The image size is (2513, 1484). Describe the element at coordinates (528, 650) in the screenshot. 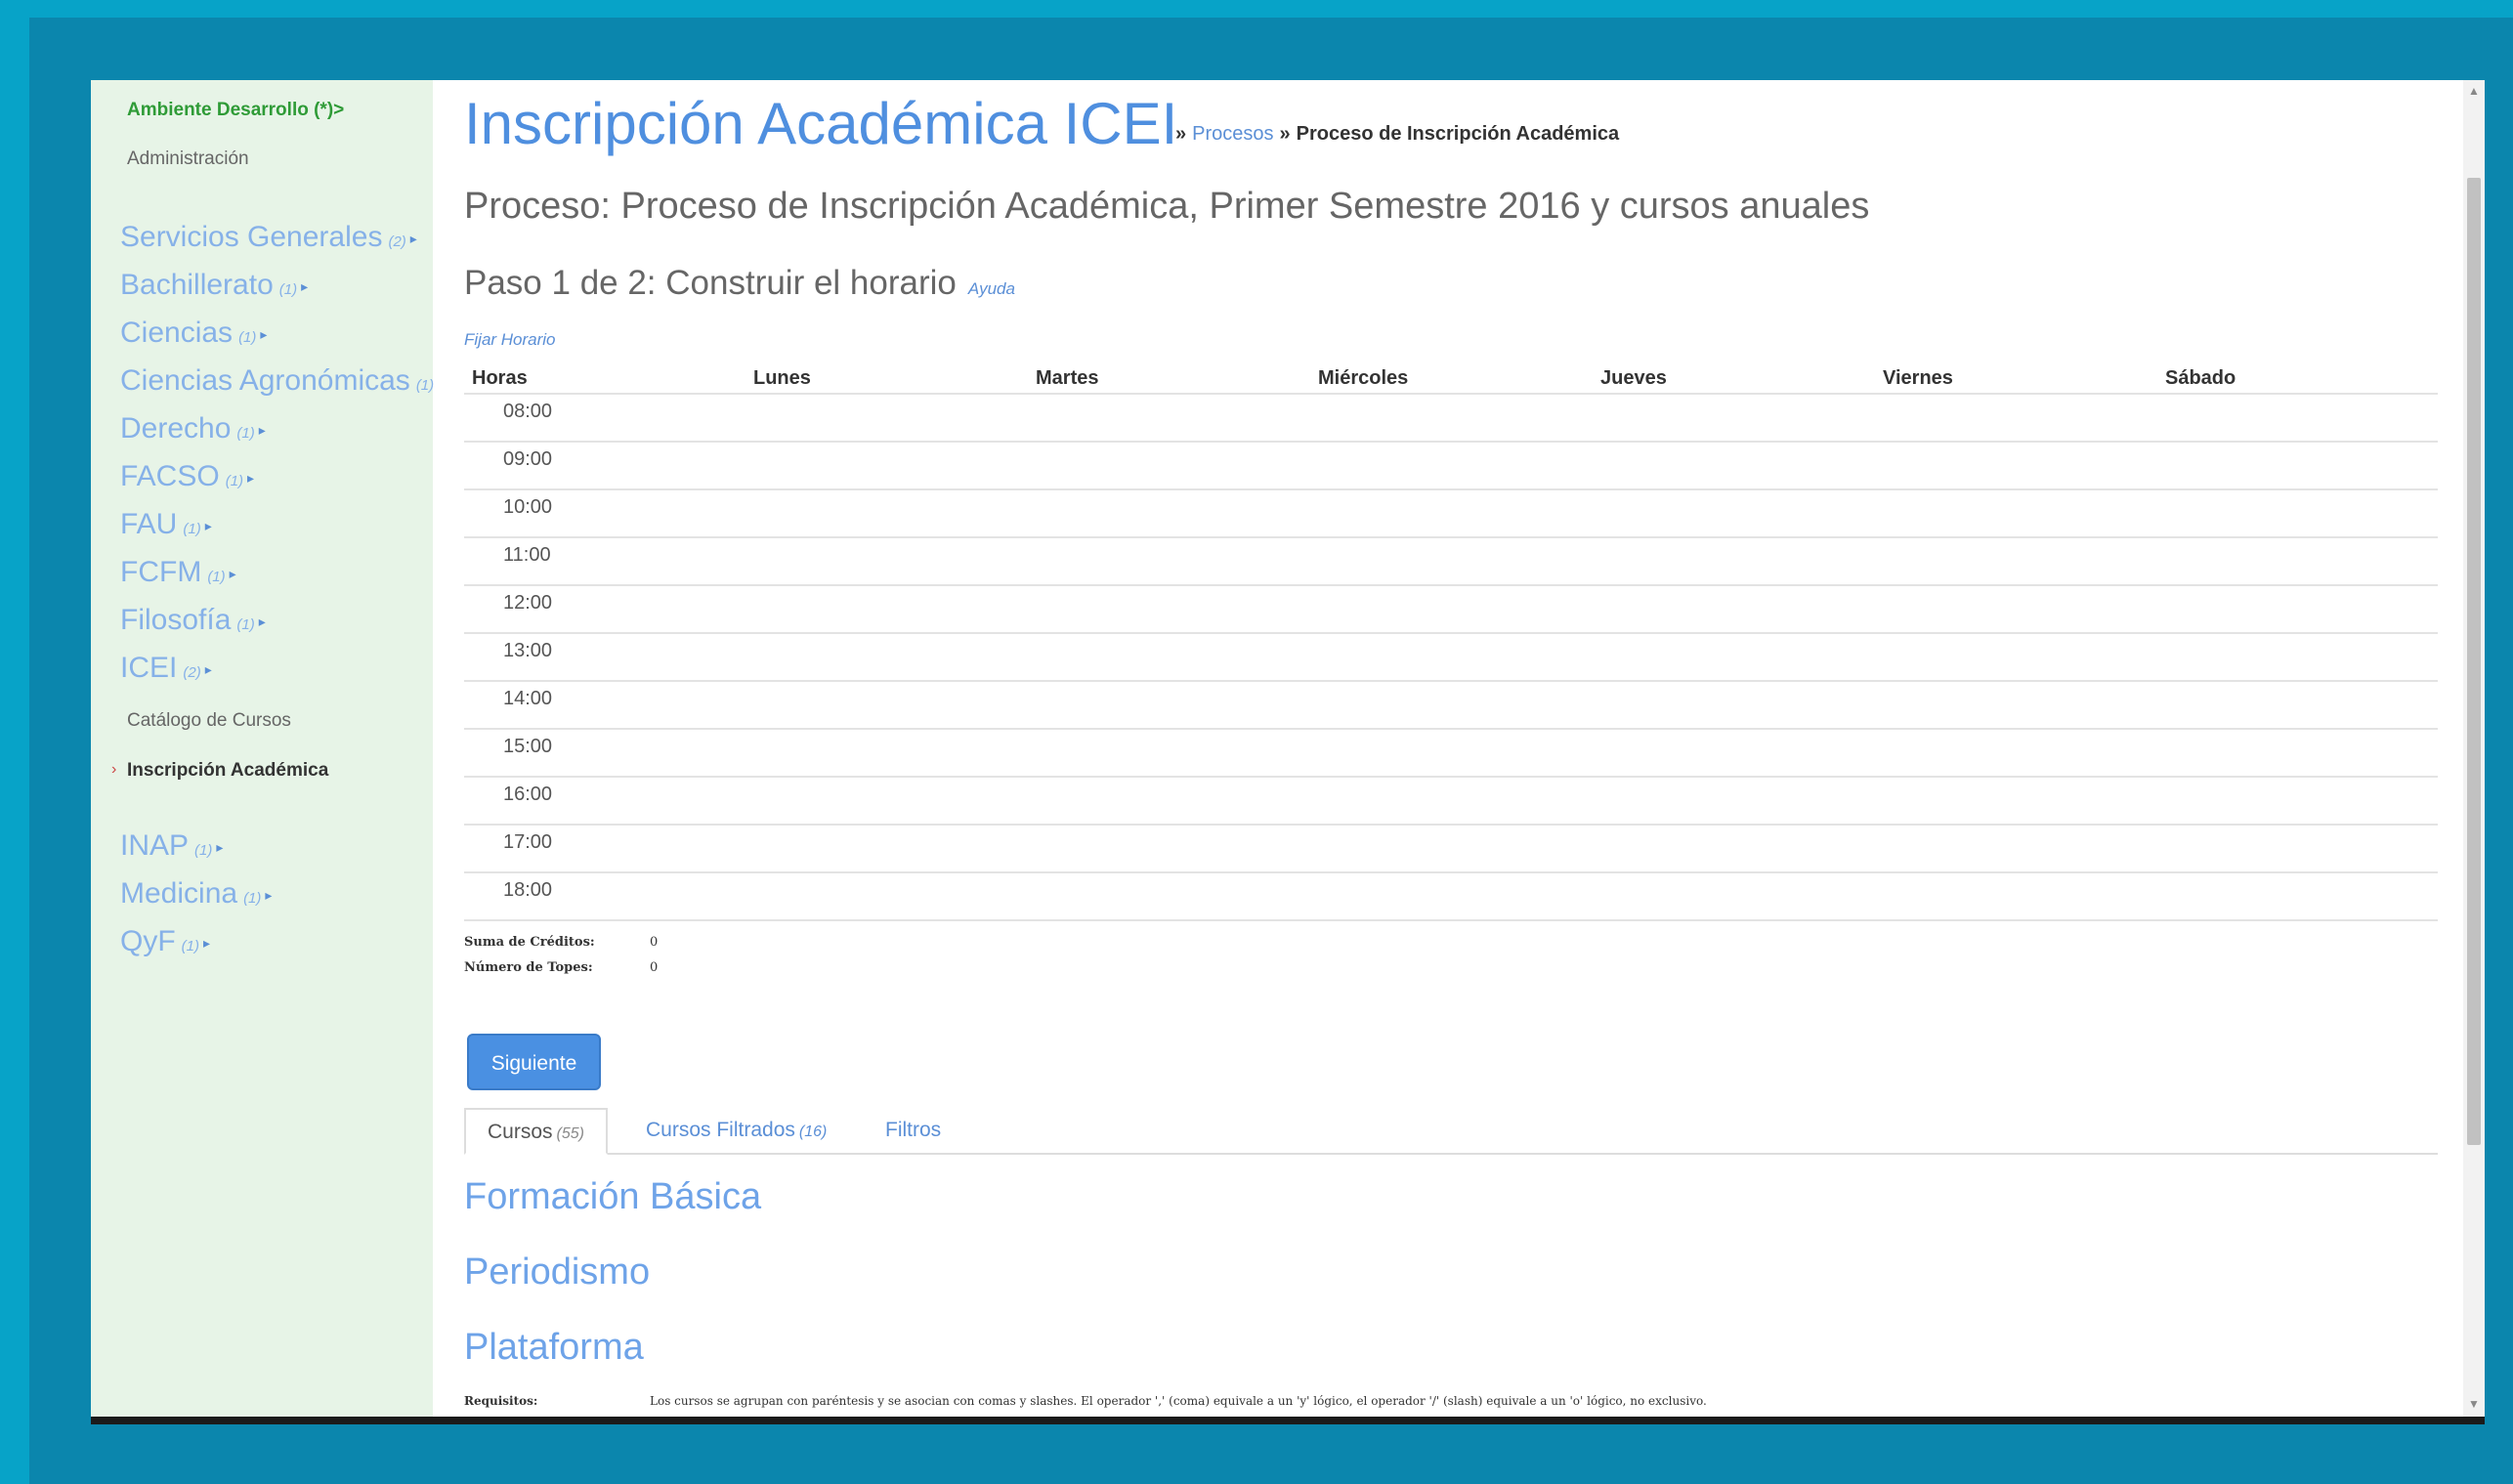

I see `time-cell: 13:00` at that location.